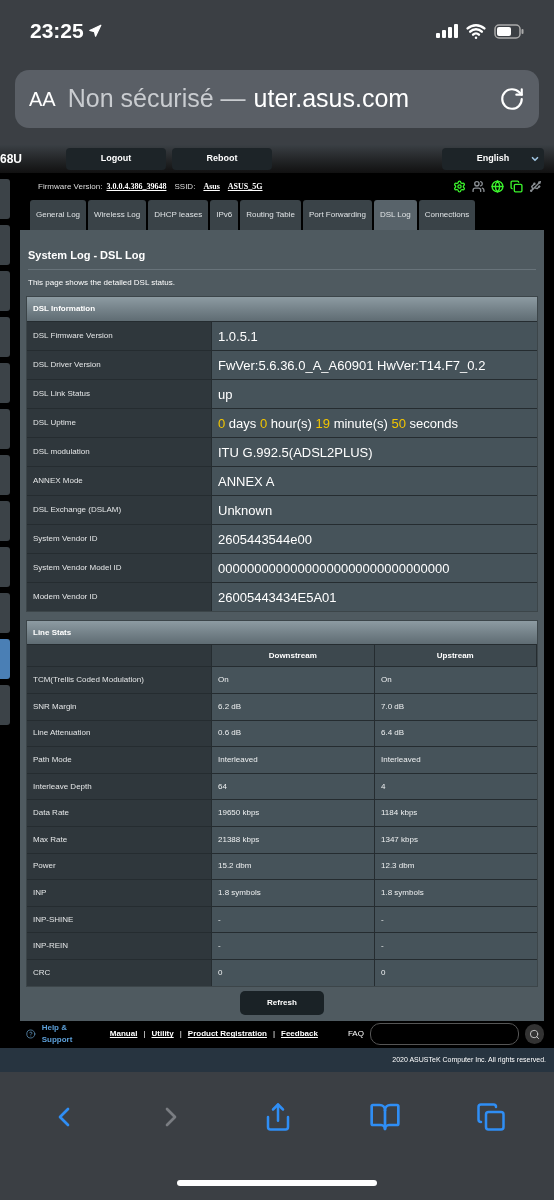 This screenshot has height=1200, width=554. Describe the element at coordinates (476, 31) in the screenshot. I see `wifi-icon` at that location.